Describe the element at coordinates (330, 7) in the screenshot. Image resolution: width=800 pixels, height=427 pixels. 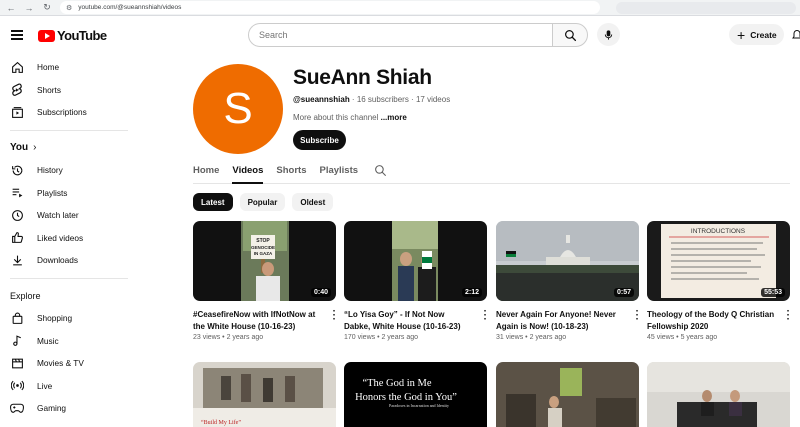
I see `address-bar: ⚙ youtube.com/@sueannshiah/videos` at that location.